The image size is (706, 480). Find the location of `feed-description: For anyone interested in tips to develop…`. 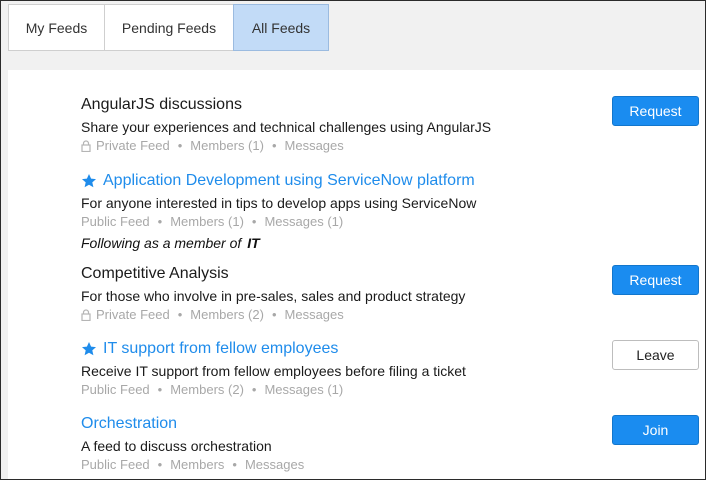

feed-description: For anyone interested in tips to develop… is located at coordinates (279, 203).